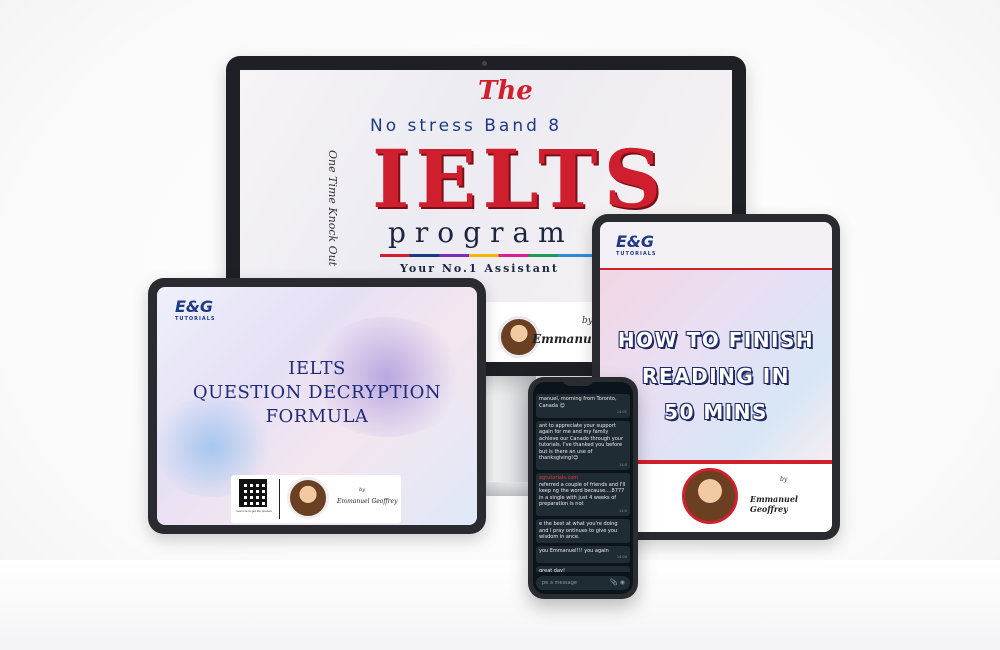 The image size is (1000, 650). I want to click on qr-code, so click(253, 493).